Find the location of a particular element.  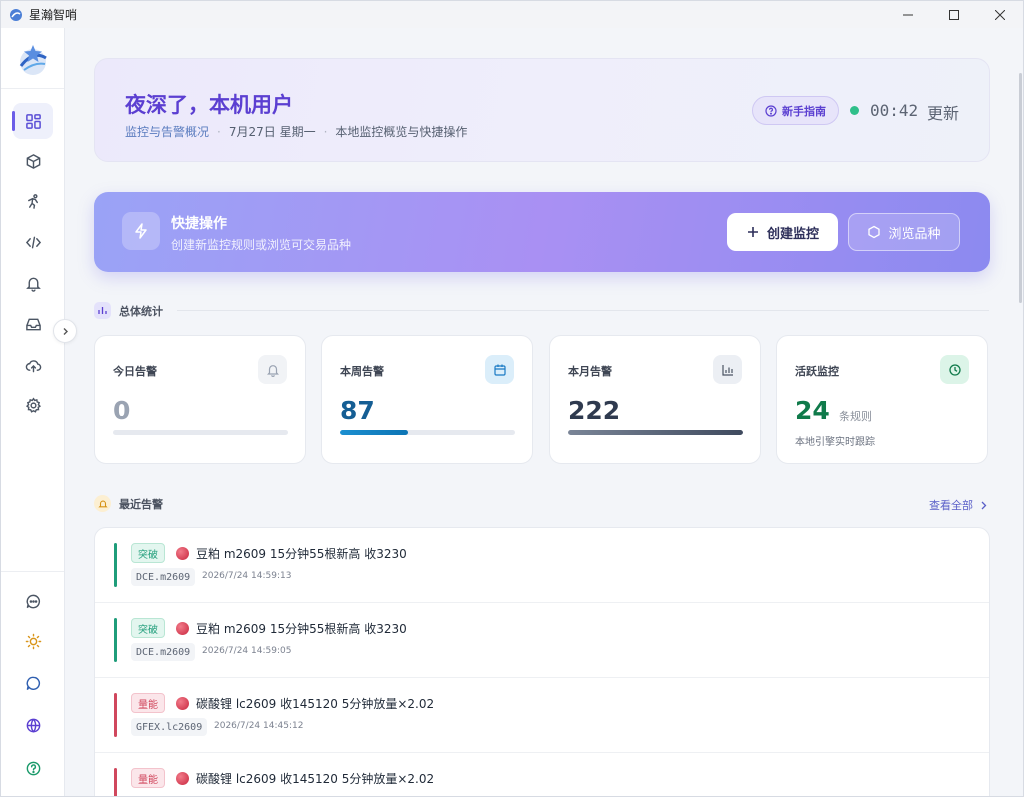

sidebar-item-inbox is located at coordinates (33, 324).